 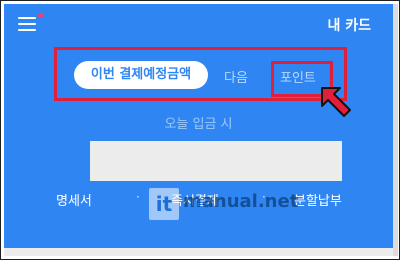 I want to click on watermark-text: manual.net, so click(x=241, y=201).